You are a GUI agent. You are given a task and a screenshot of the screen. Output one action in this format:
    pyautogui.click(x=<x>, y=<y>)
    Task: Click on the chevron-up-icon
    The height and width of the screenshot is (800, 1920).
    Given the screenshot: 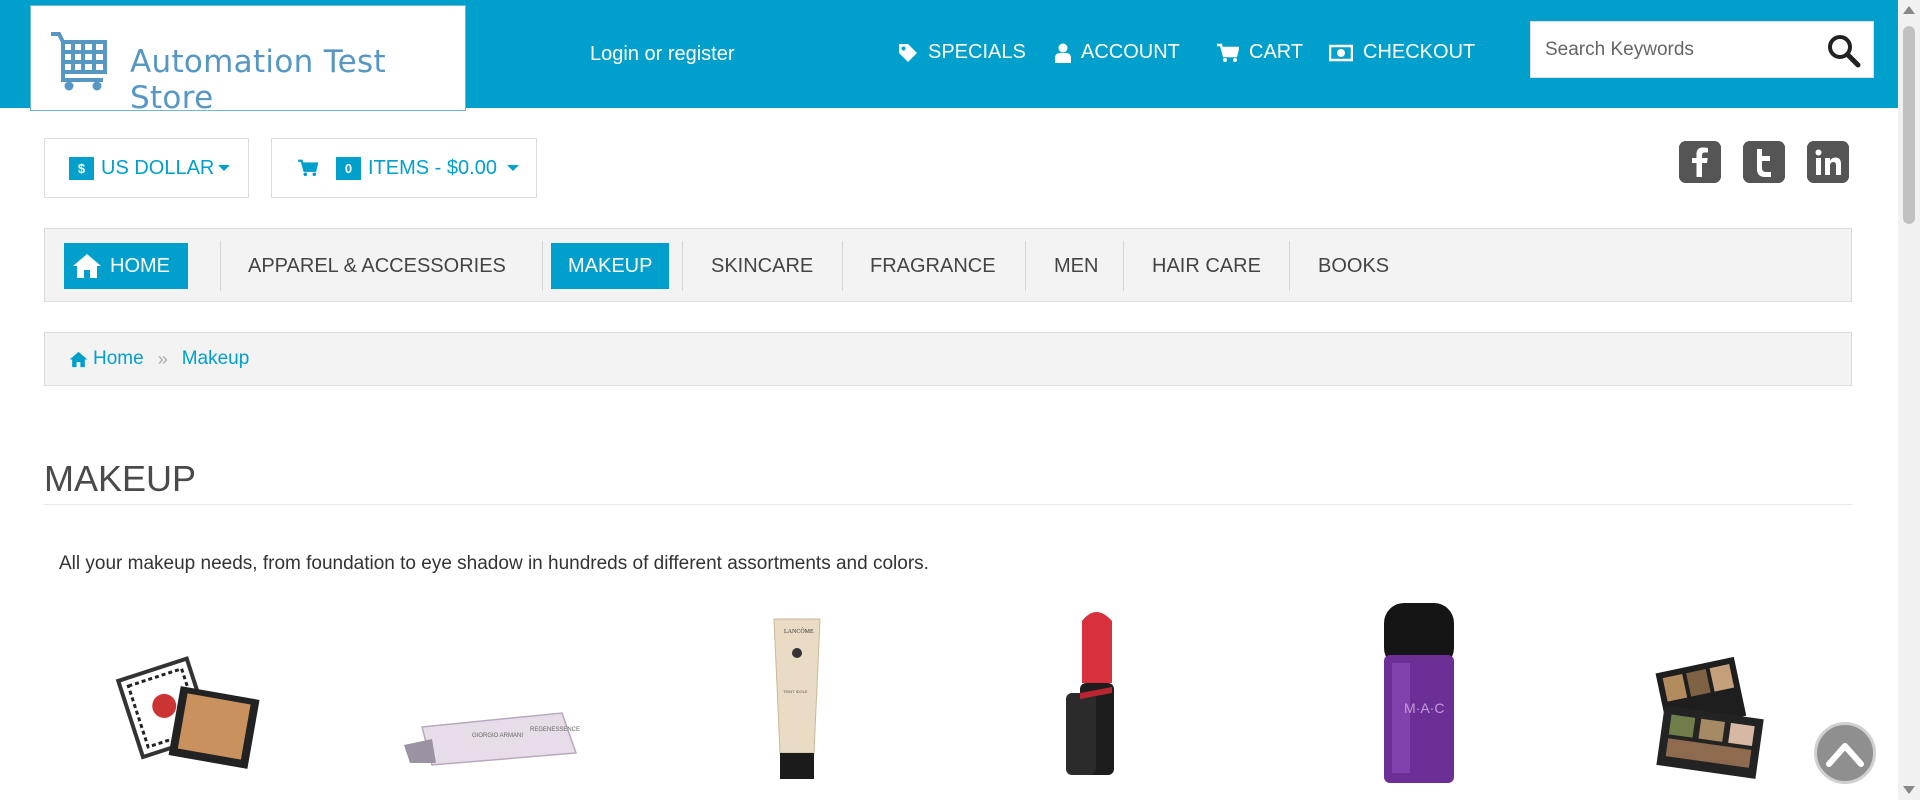 What is the action you would take?
    pyautogui.click(x=1845, y=755)
    